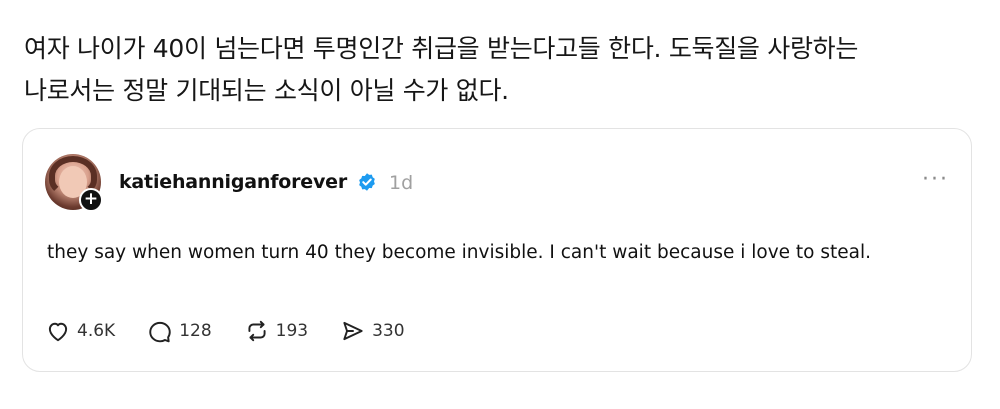 The image size is (1000, 409). Describe the element at coordinates (195, 331) in the screenshot. I see `reply-count: 128` at that location.